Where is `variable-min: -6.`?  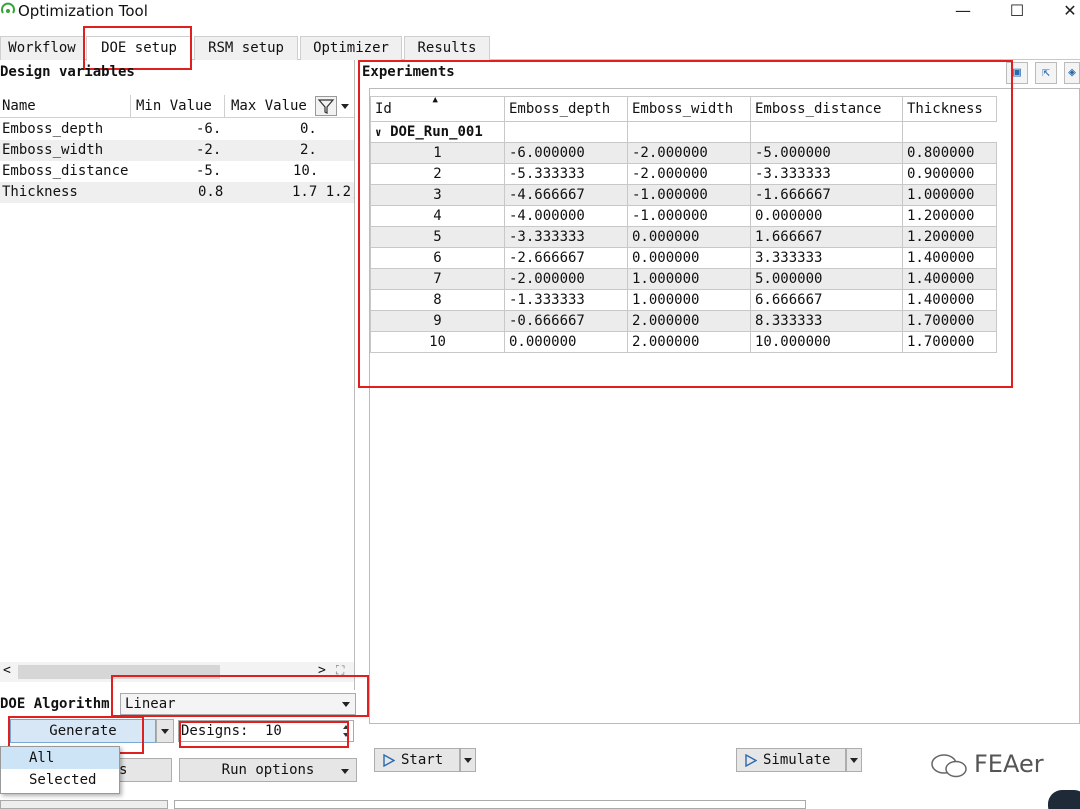 variable-min: -6. is located at coordinates (209, 129).